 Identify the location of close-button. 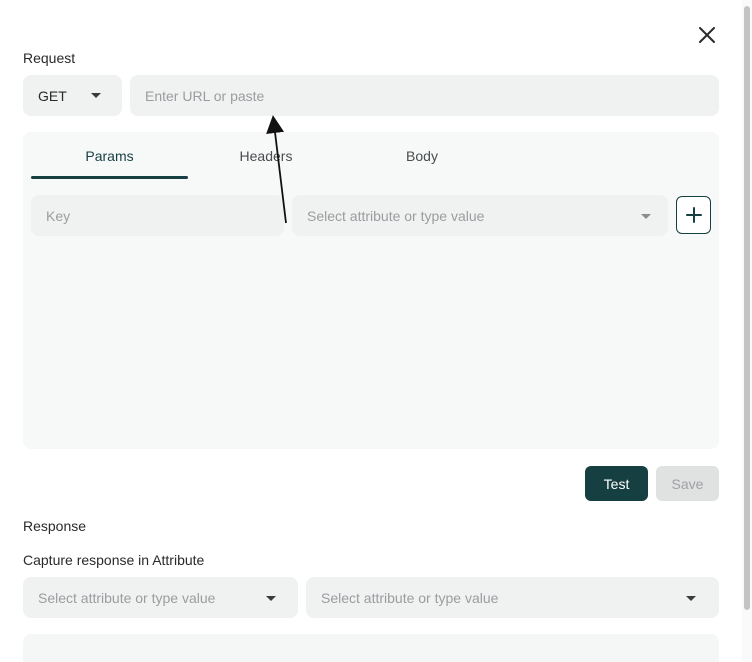
(707, 35).